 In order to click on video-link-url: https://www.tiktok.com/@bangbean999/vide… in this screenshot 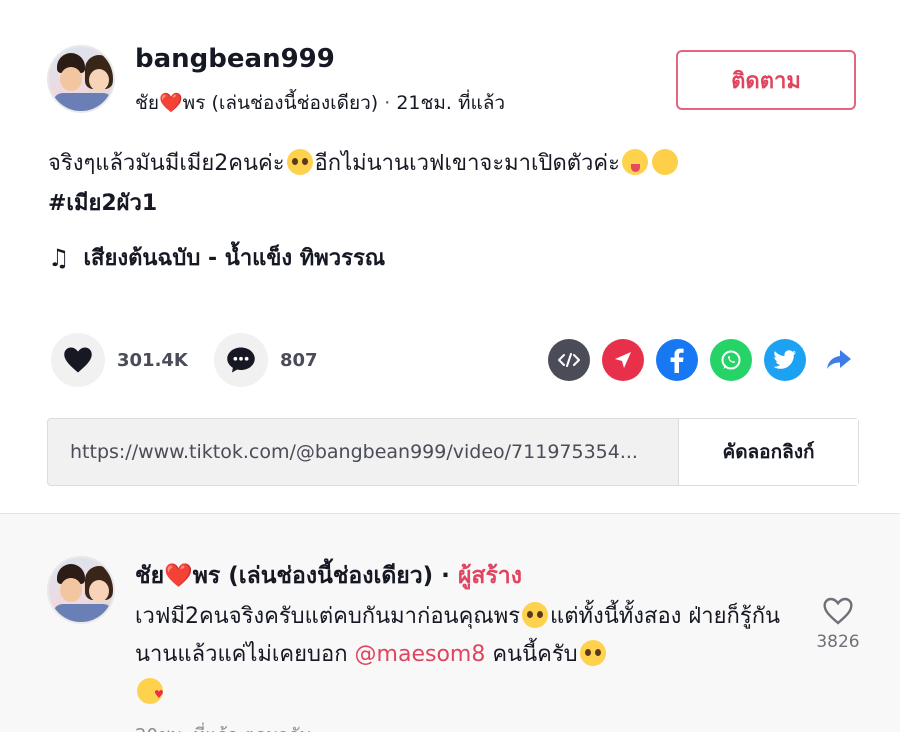, I will do `click(363, 452)`.